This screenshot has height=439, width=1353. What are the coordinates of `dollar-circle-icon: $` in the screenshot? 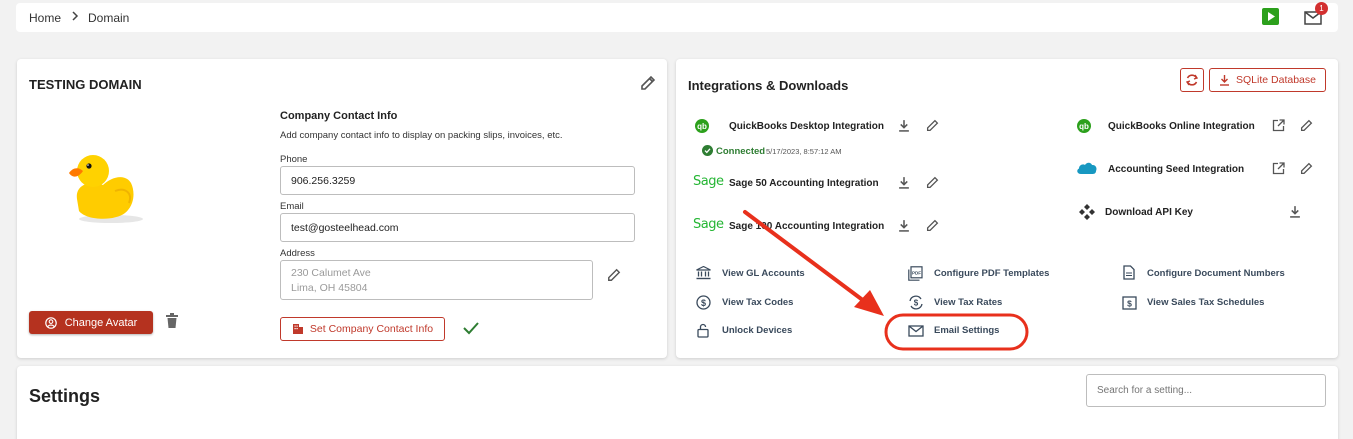 It's located at (703, 302).